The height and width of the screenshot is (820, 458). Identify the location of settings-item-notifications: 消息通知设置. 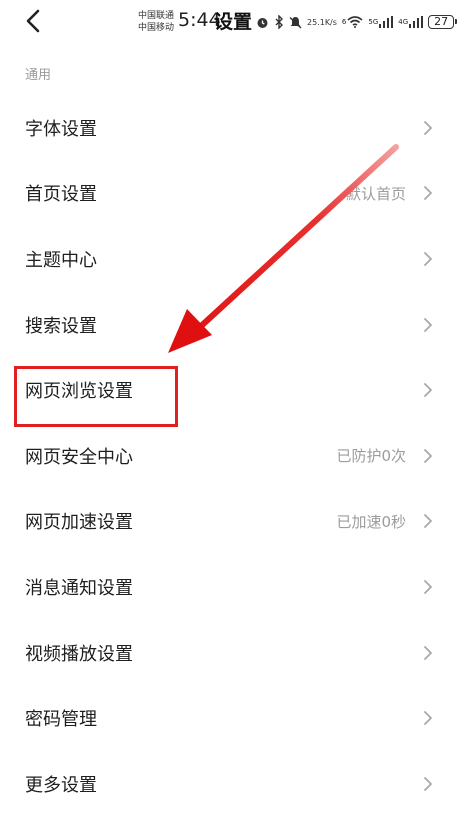
(229, 587).